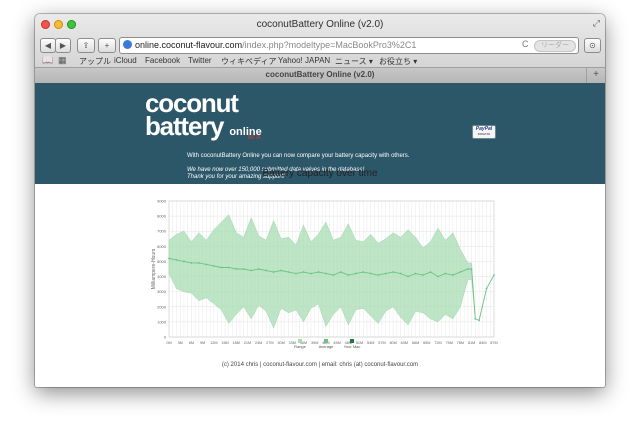 The height and width of the screenshot is (431, 640). What do you see at coordinates (180, 343) in the screenshot?
I see `x-tick-label: 3M` at bounding box center [180, 343].